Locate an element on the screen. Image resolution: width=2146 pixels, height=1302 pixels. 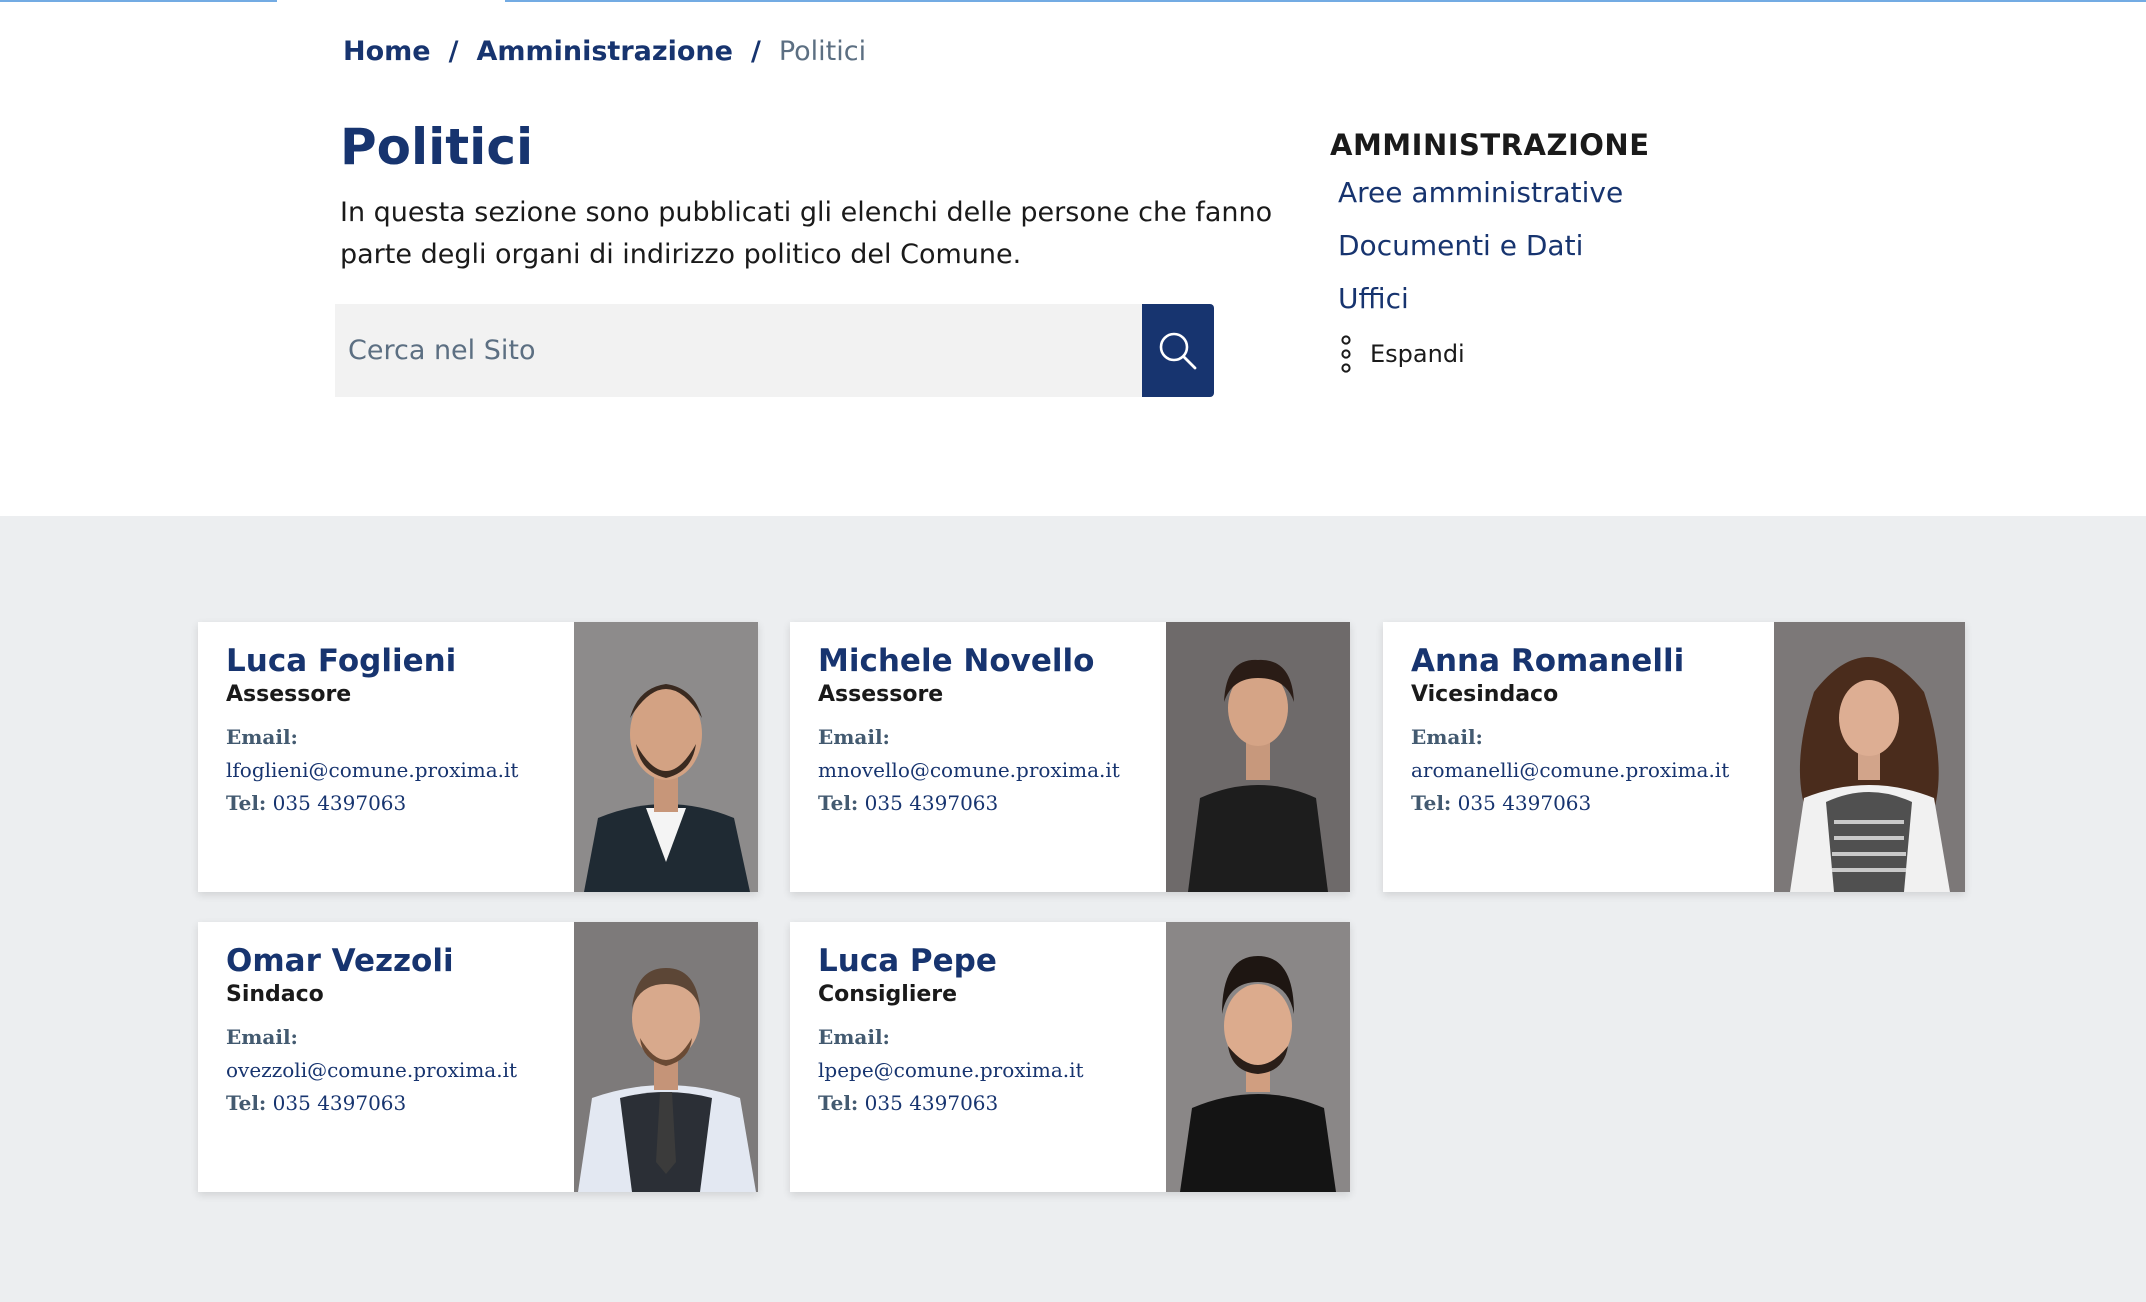
person-name-link: Omar Vezzoli is located at coordinates (396, 961).